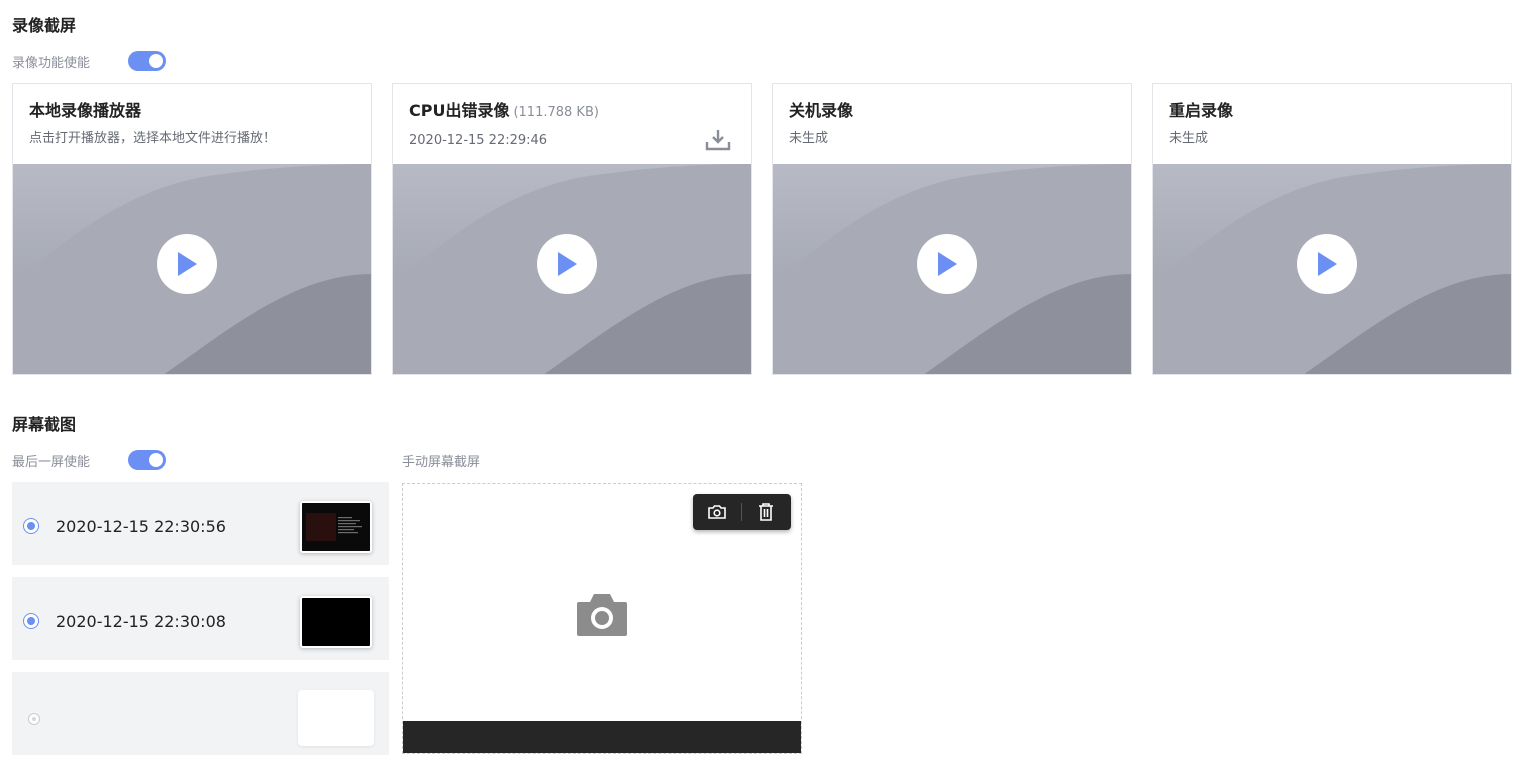 Image resolution: width=1528 pixels, height=769 pixels. Describe the element at coordinates (602, 737) in the screenshot. I see `preview-bottom-bar` at that location.